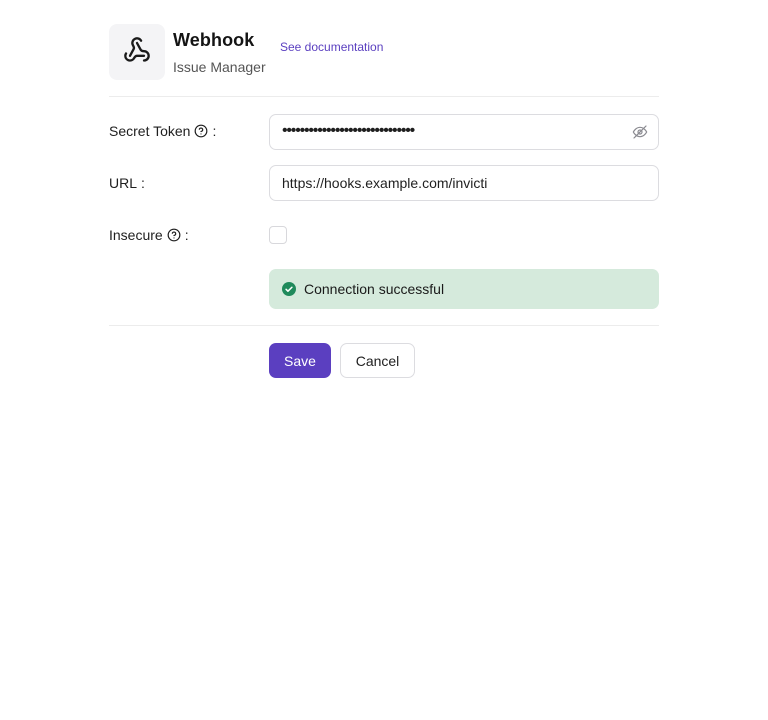 This screenshot has width=768, height=720. What do you see at coordinates (186, 235) in the screenshot?
I see `insecure-label-colon: :` at bounding box center [186, 235].